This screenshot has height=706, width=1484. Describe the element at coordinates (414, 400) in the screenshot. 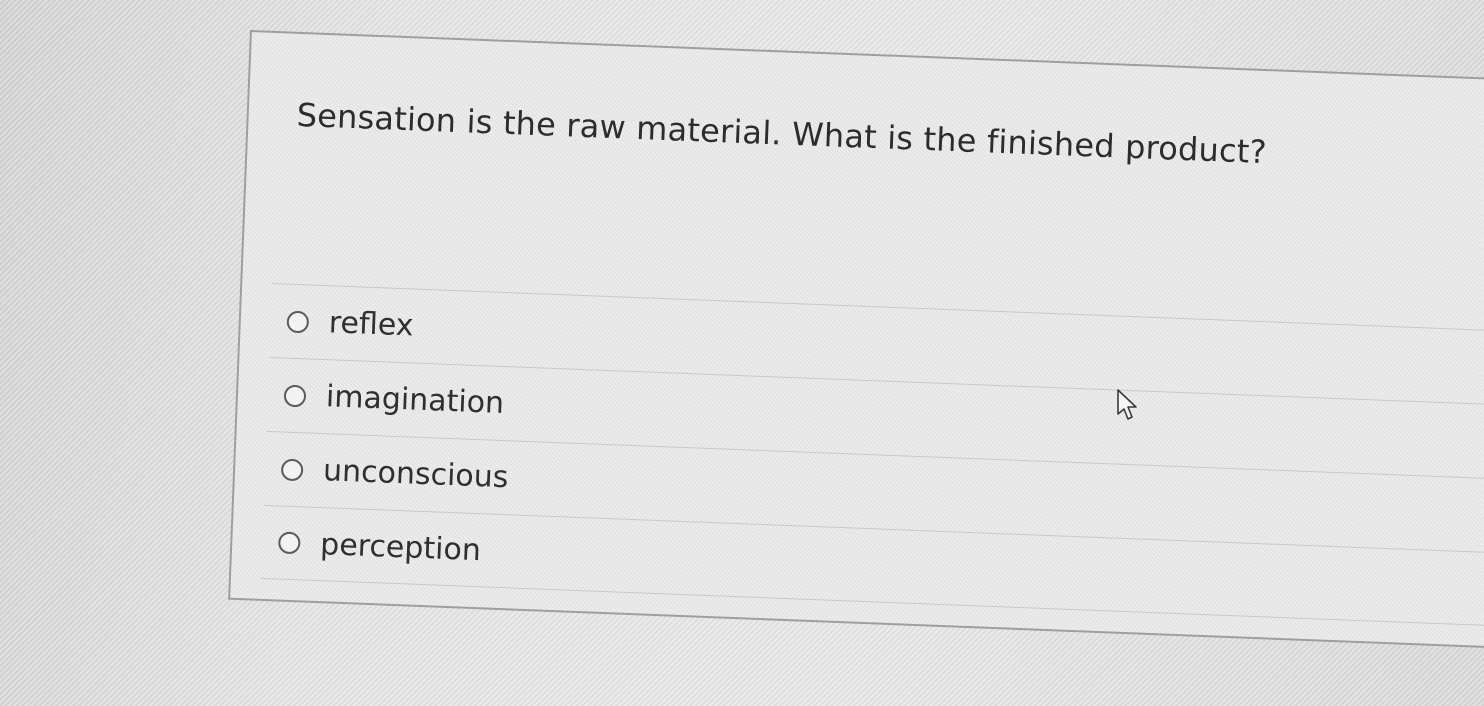

I see `answer-label: imagination` at that location.